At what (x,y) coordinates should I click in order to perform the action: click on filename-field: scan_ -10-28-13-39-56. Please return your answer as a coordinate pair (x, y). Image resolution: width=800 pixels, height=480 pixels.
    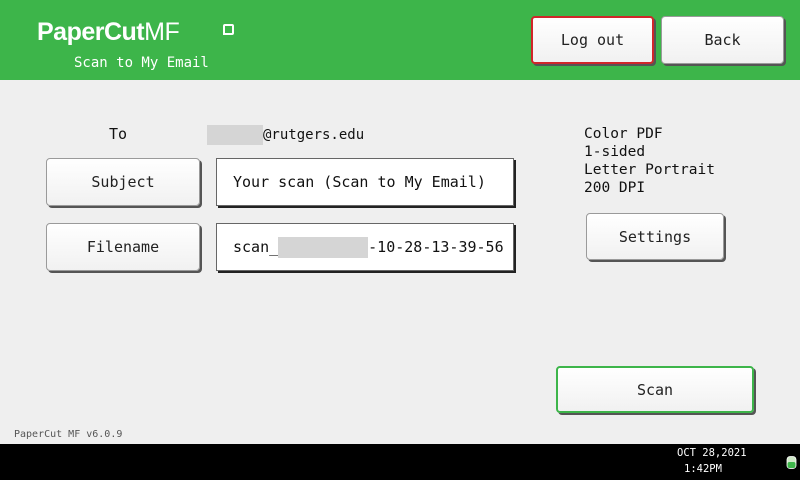
    Looking at the image, I should click on (365, 247).